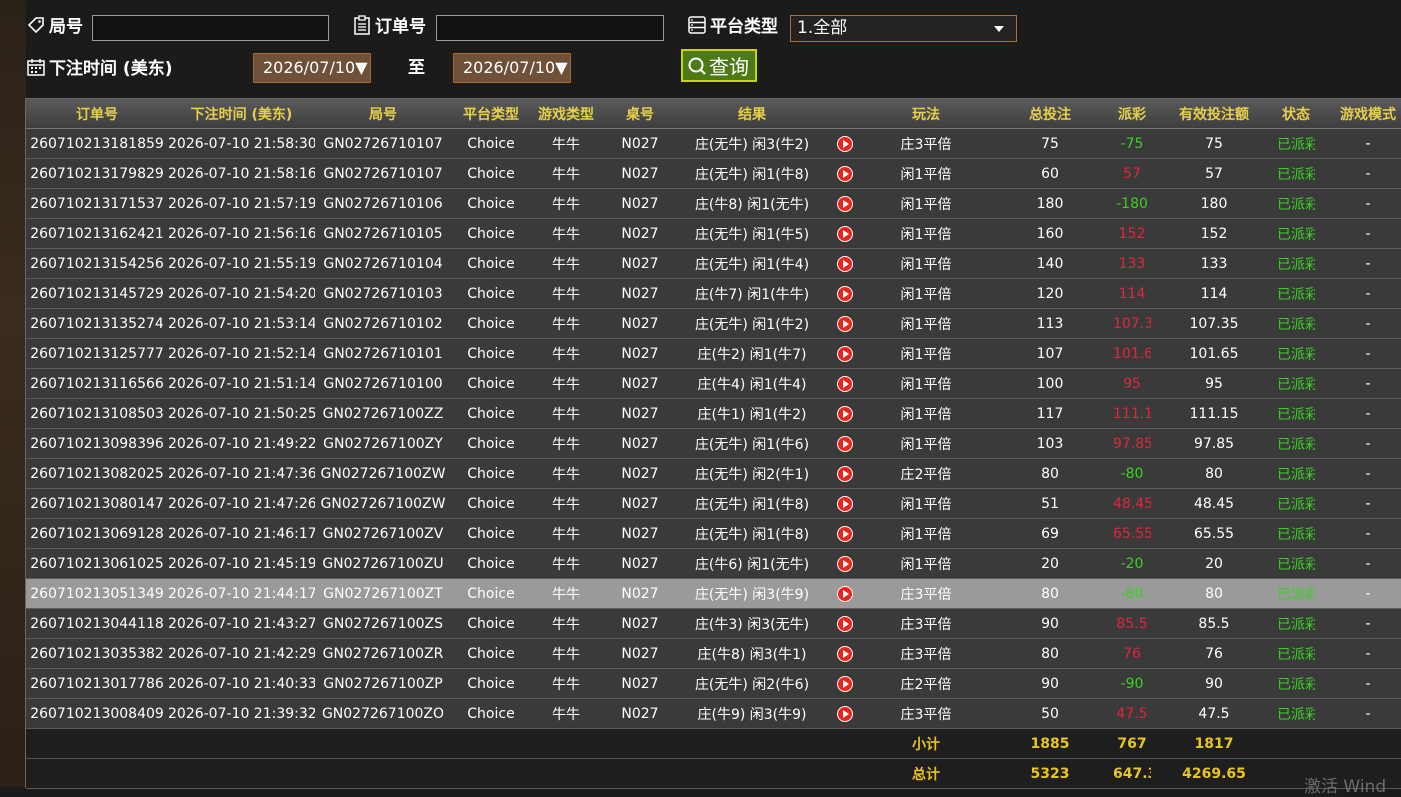  Describe the element at coordinates (210, 28) in the screenshot. I see `round-input` at that location.